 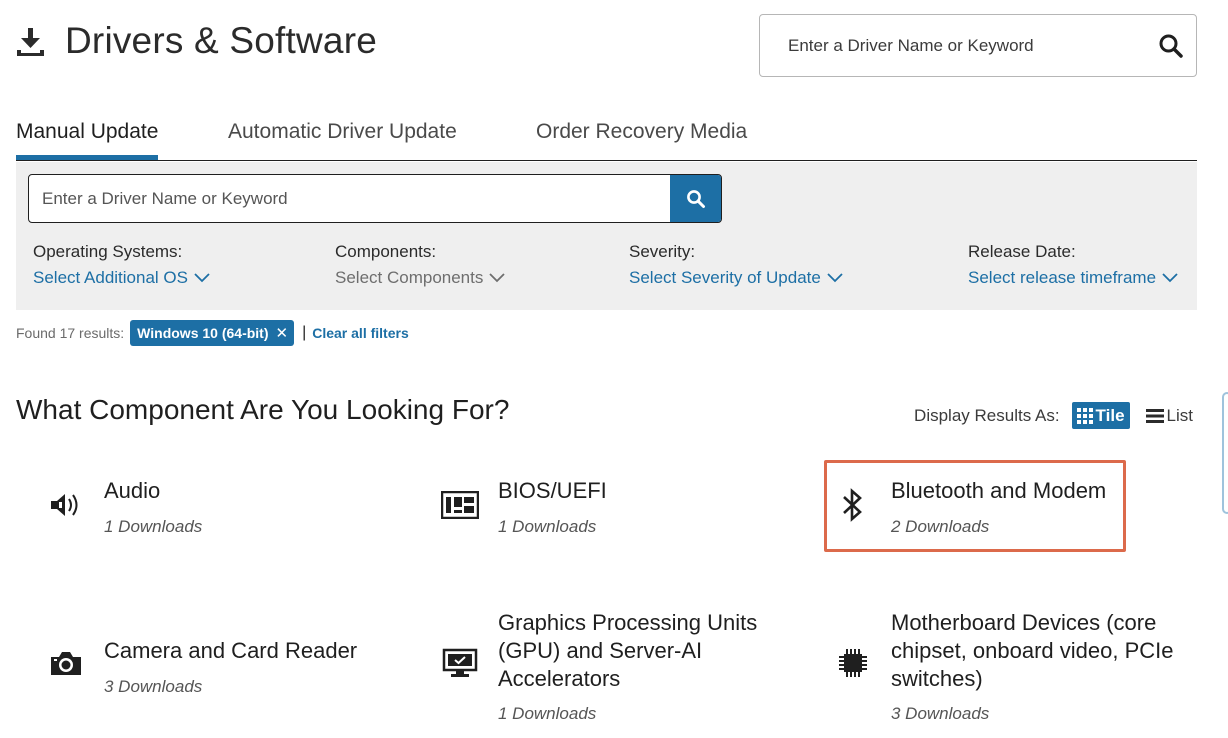 What do you see at coordinates (614, 50) in the screenshot?
I see `page-header: Drivers & Software` at bounding box center [614, 50].